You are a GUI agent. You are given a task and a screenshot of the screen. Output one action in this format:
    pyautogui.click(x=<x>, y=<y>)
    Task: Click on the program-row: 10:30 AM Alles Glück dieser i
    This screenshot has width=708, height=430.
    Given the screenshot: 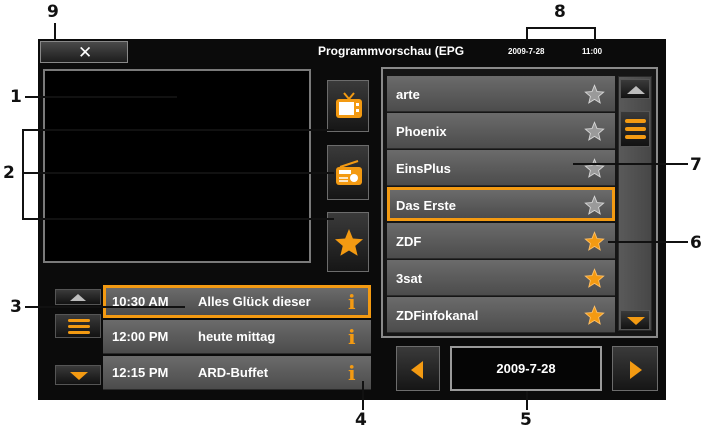 What is the action you would take?
    pyautogui.click(x=237, y=301)
    